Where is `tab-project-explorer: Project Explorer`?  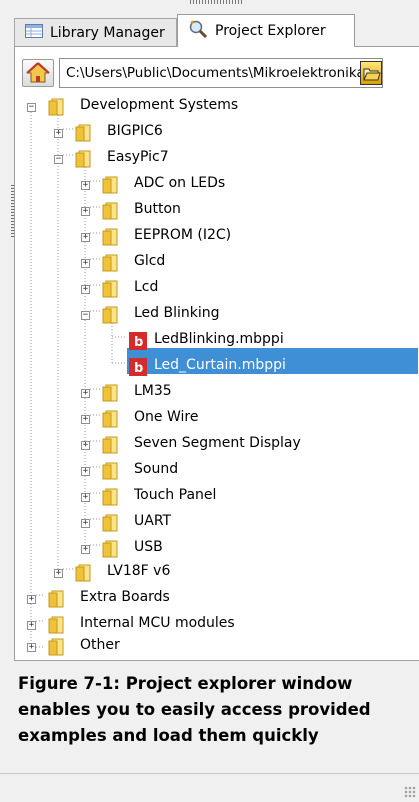
tab-project-explorer: Project Explorer is located at coordinates (266, 30).